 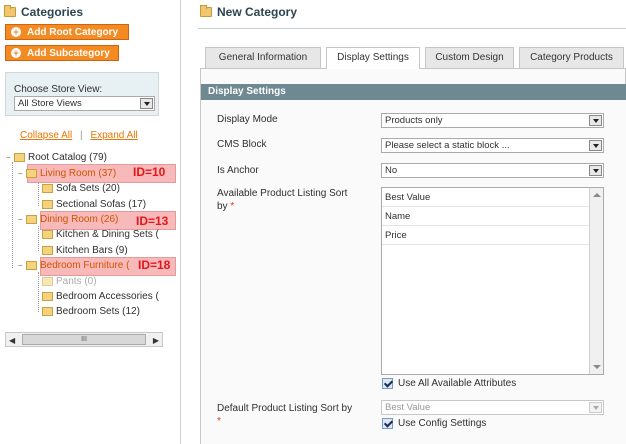 I want to click on display-mode-label: Display Mode, so click(x=247, y=119).